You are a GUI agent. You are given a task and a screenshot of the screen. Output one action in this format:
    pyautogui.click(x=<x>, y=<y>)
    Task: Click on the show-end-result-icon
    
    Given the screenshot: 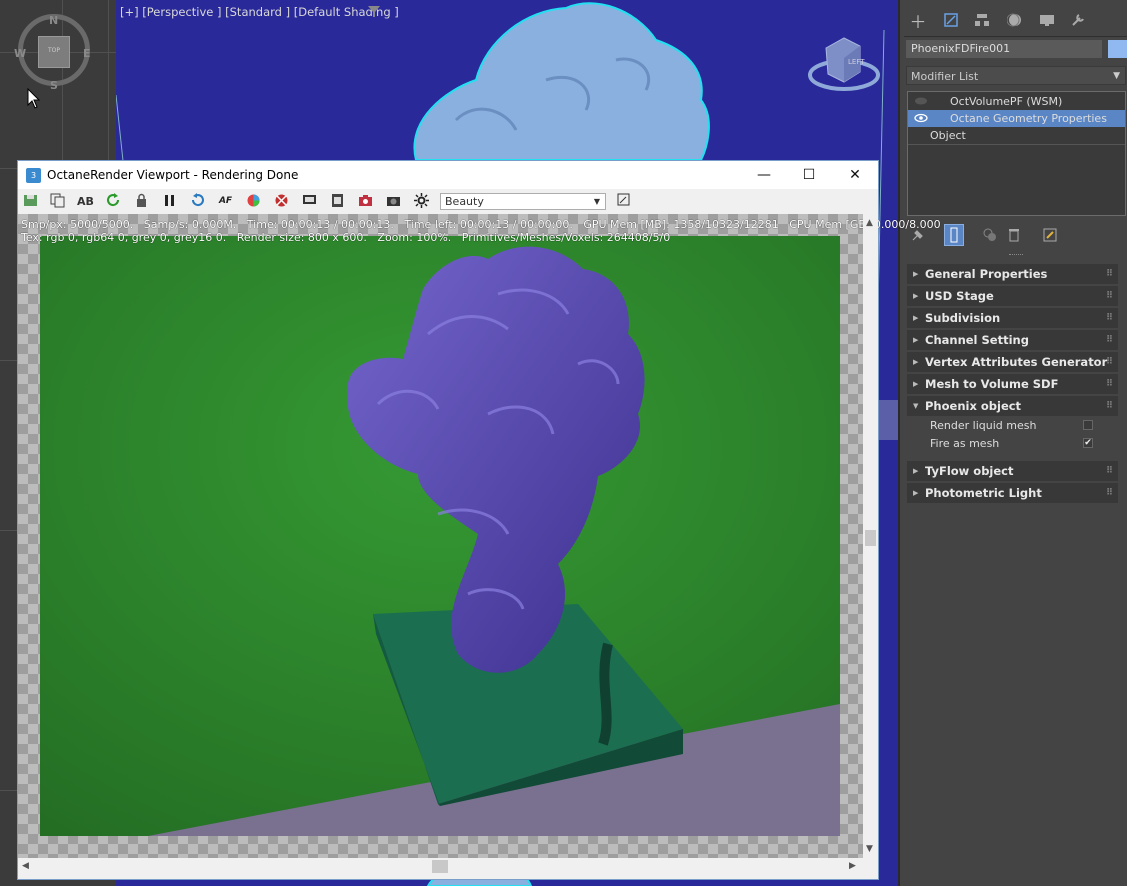 What is the action you would take?
    pyautogui.click(x=954, y=235)
    